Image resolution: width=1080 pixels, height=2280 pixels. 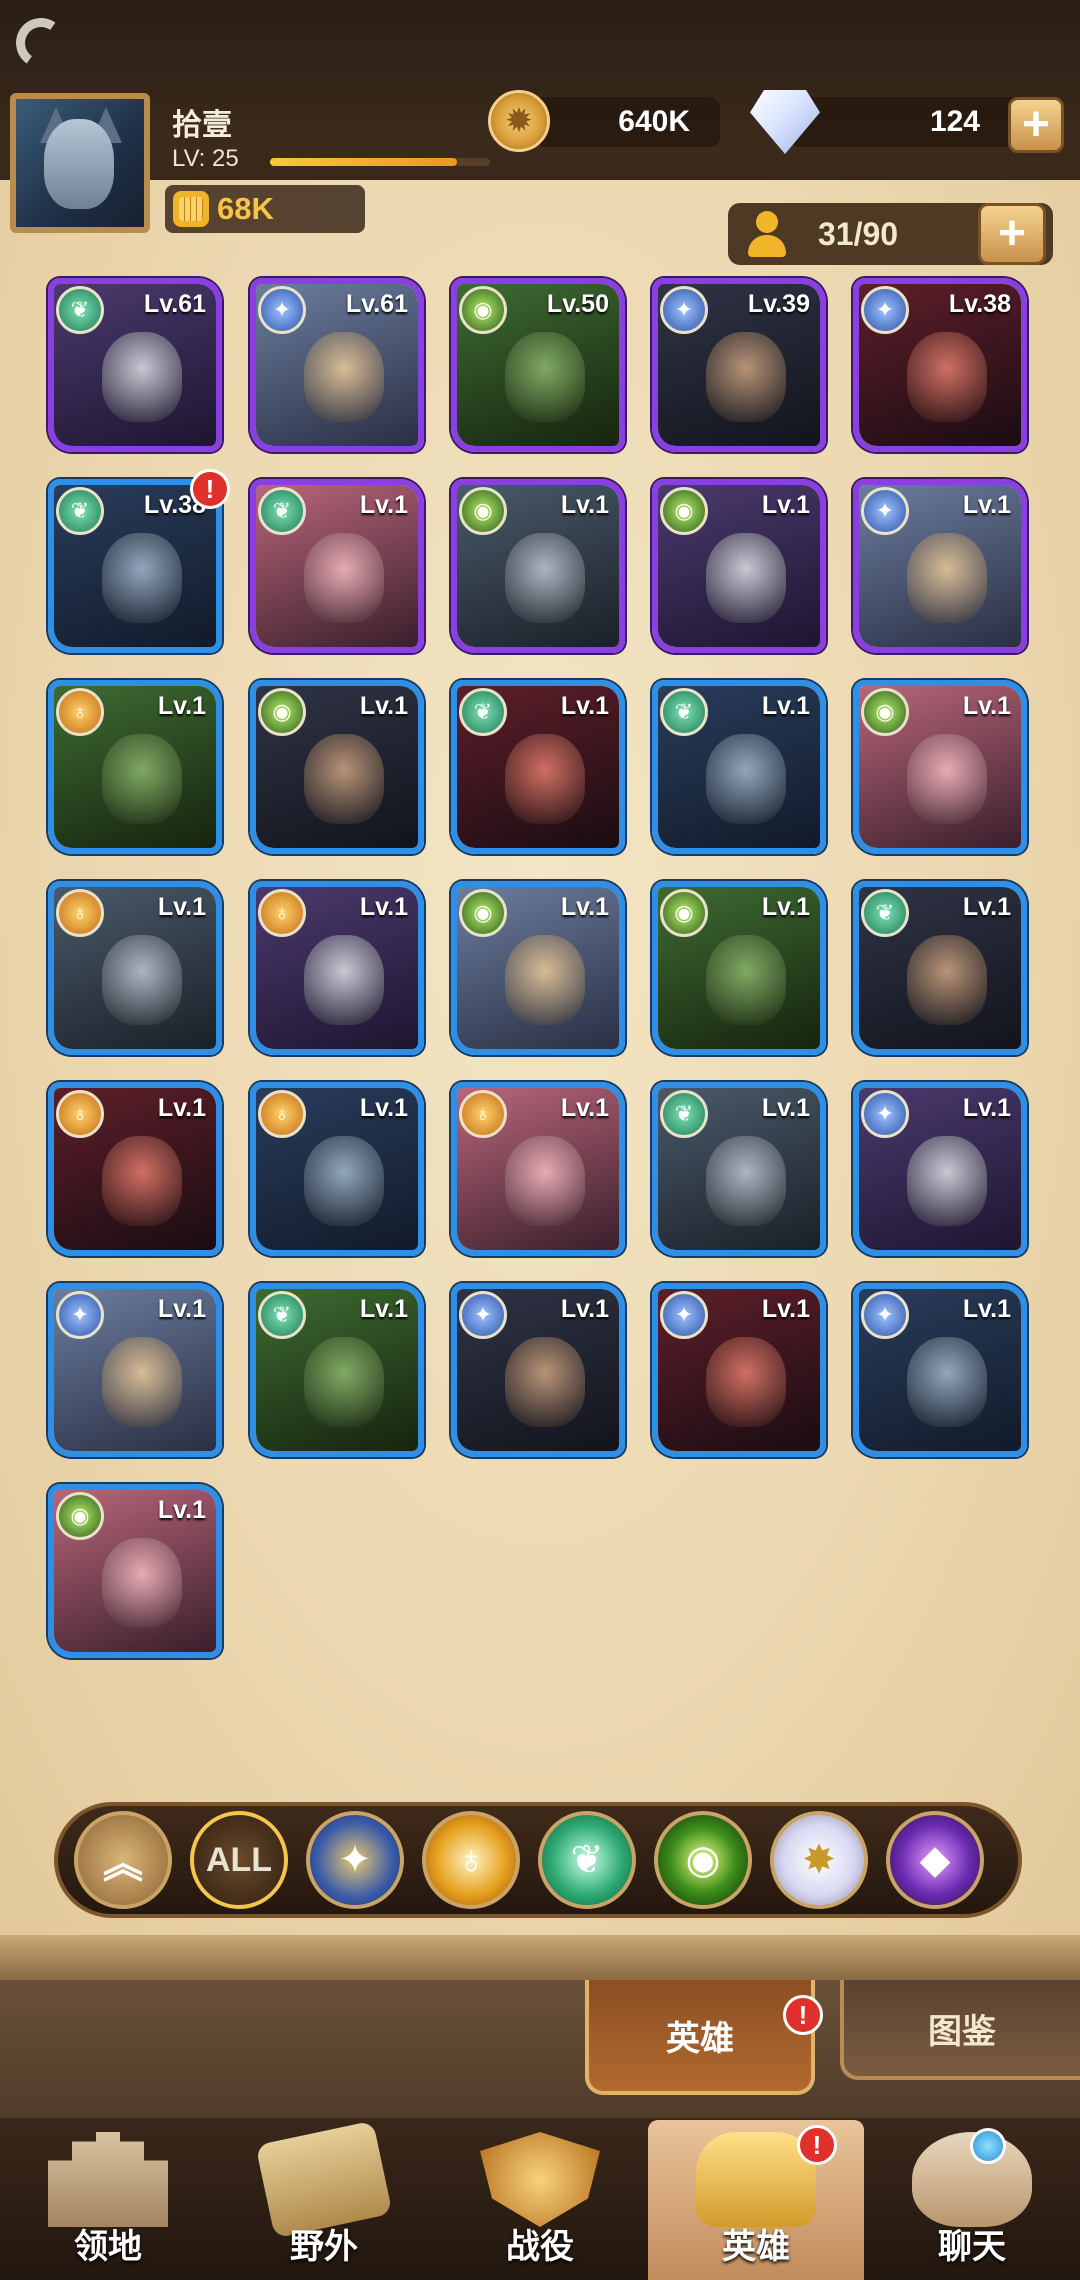 I want to click on crossed-swords-shield-icon, so click(x=540, y=2179).